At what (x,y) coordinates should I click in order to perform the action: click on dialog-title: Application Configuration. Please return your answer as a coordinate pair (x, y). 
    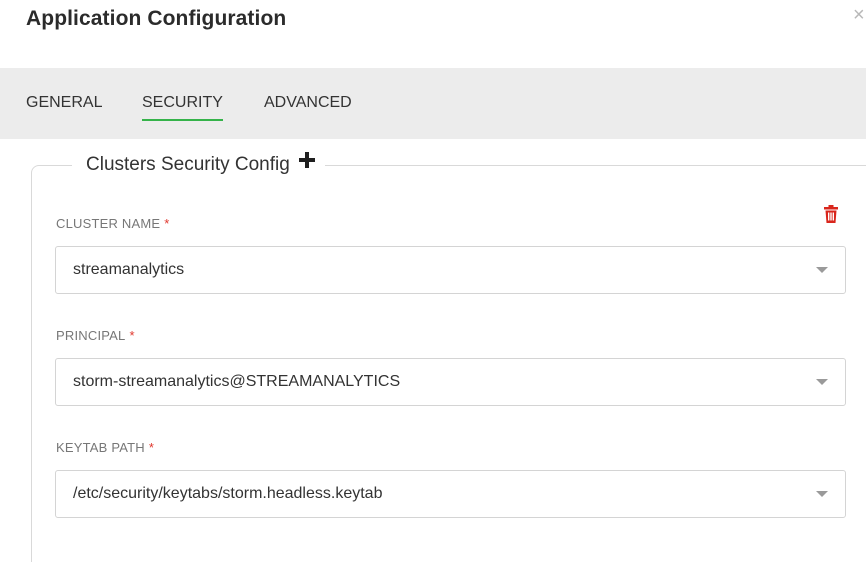
    Looking at the image, I should click on (156, 18).